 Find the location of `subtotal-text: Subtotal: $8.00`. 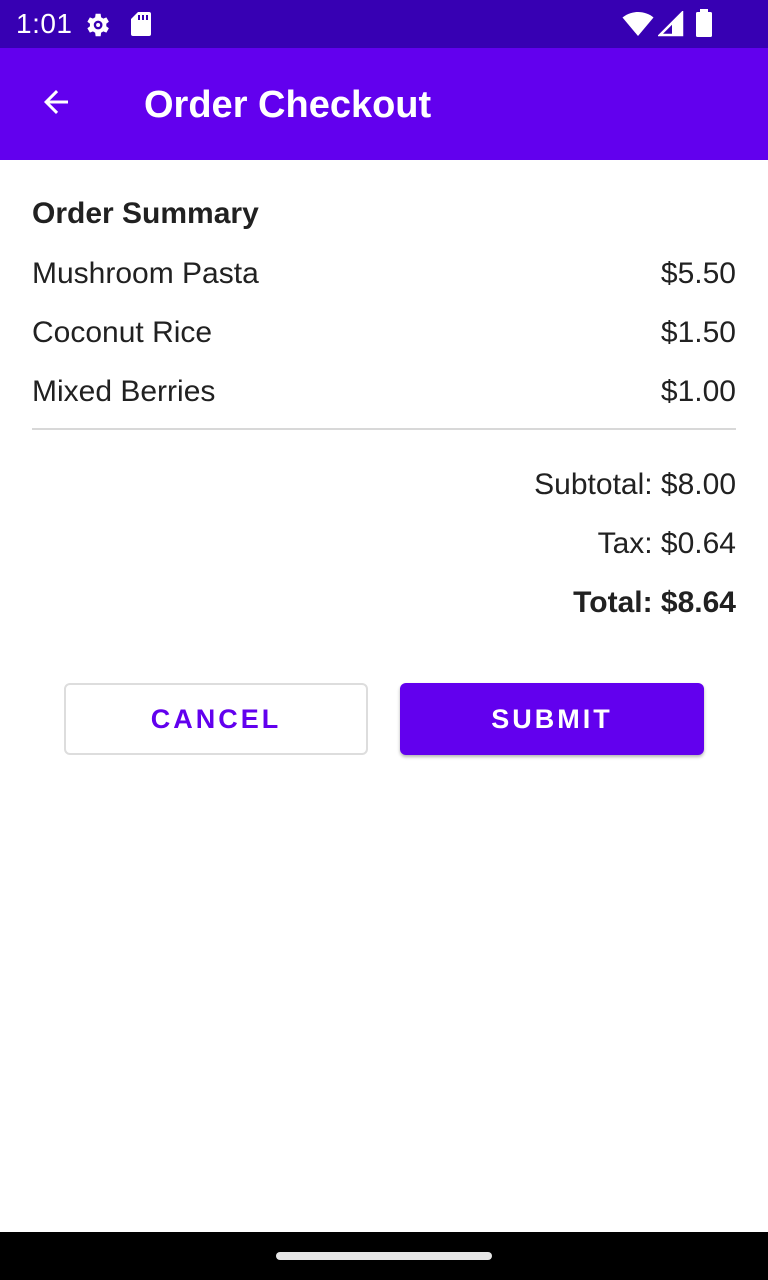

subtotal-text: Subtotal: $8.00 is located at coordinates (635, 484).